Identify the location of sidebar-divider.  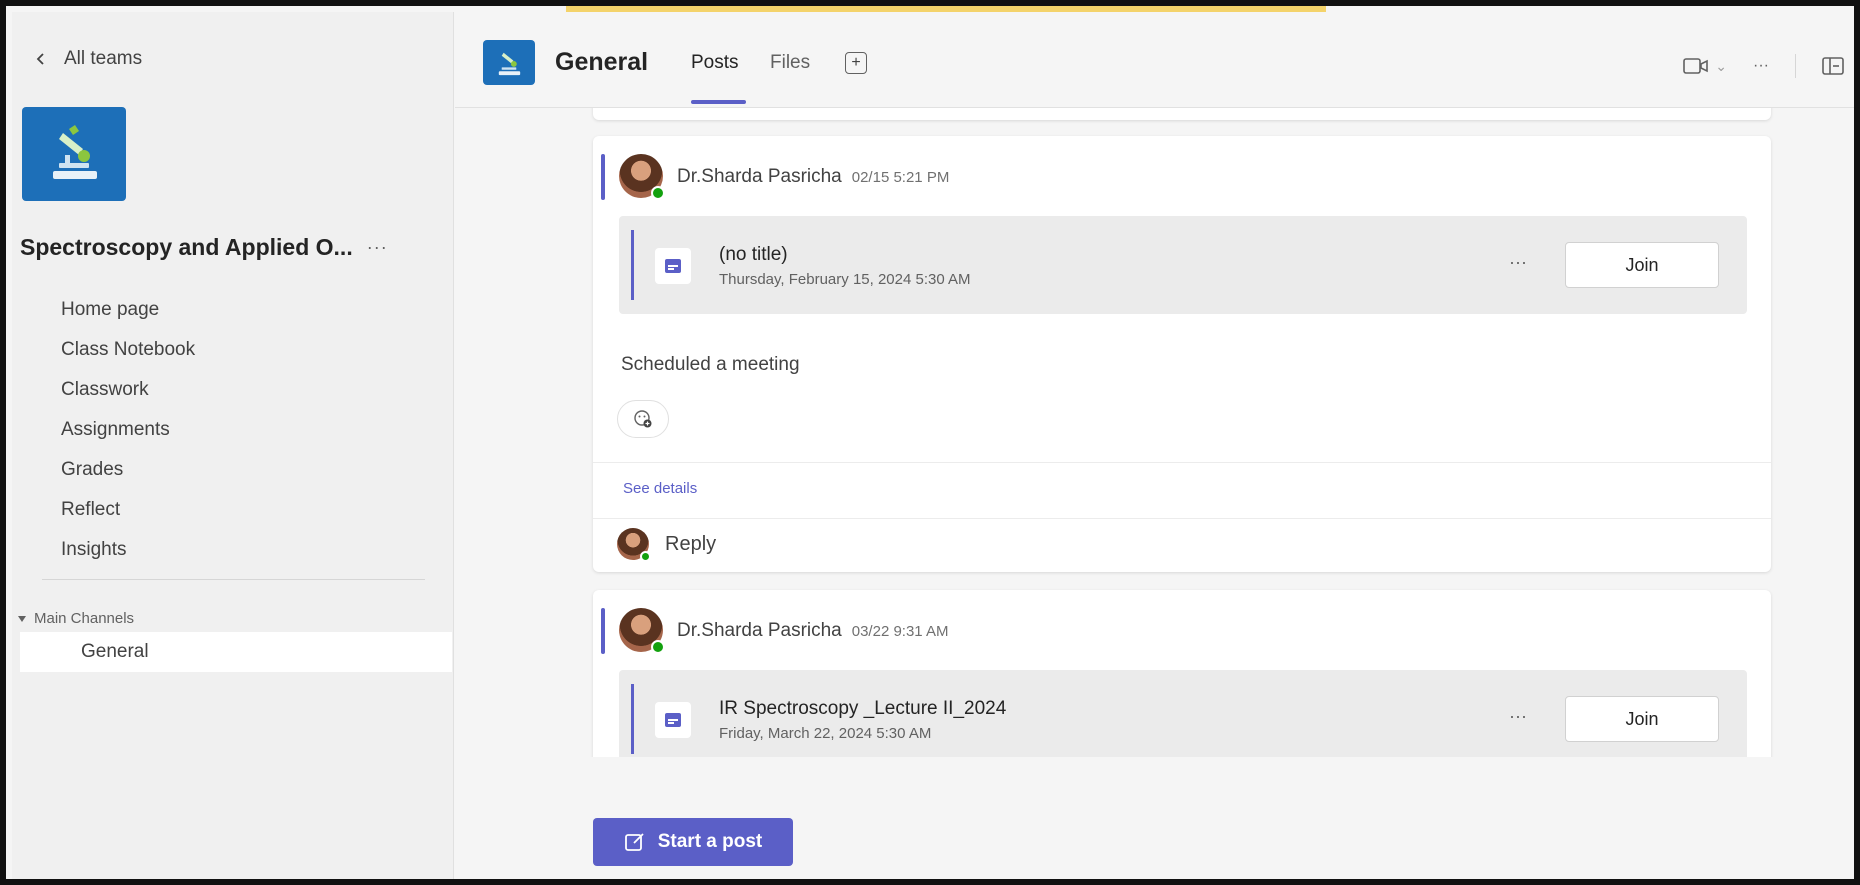
(233, 579).